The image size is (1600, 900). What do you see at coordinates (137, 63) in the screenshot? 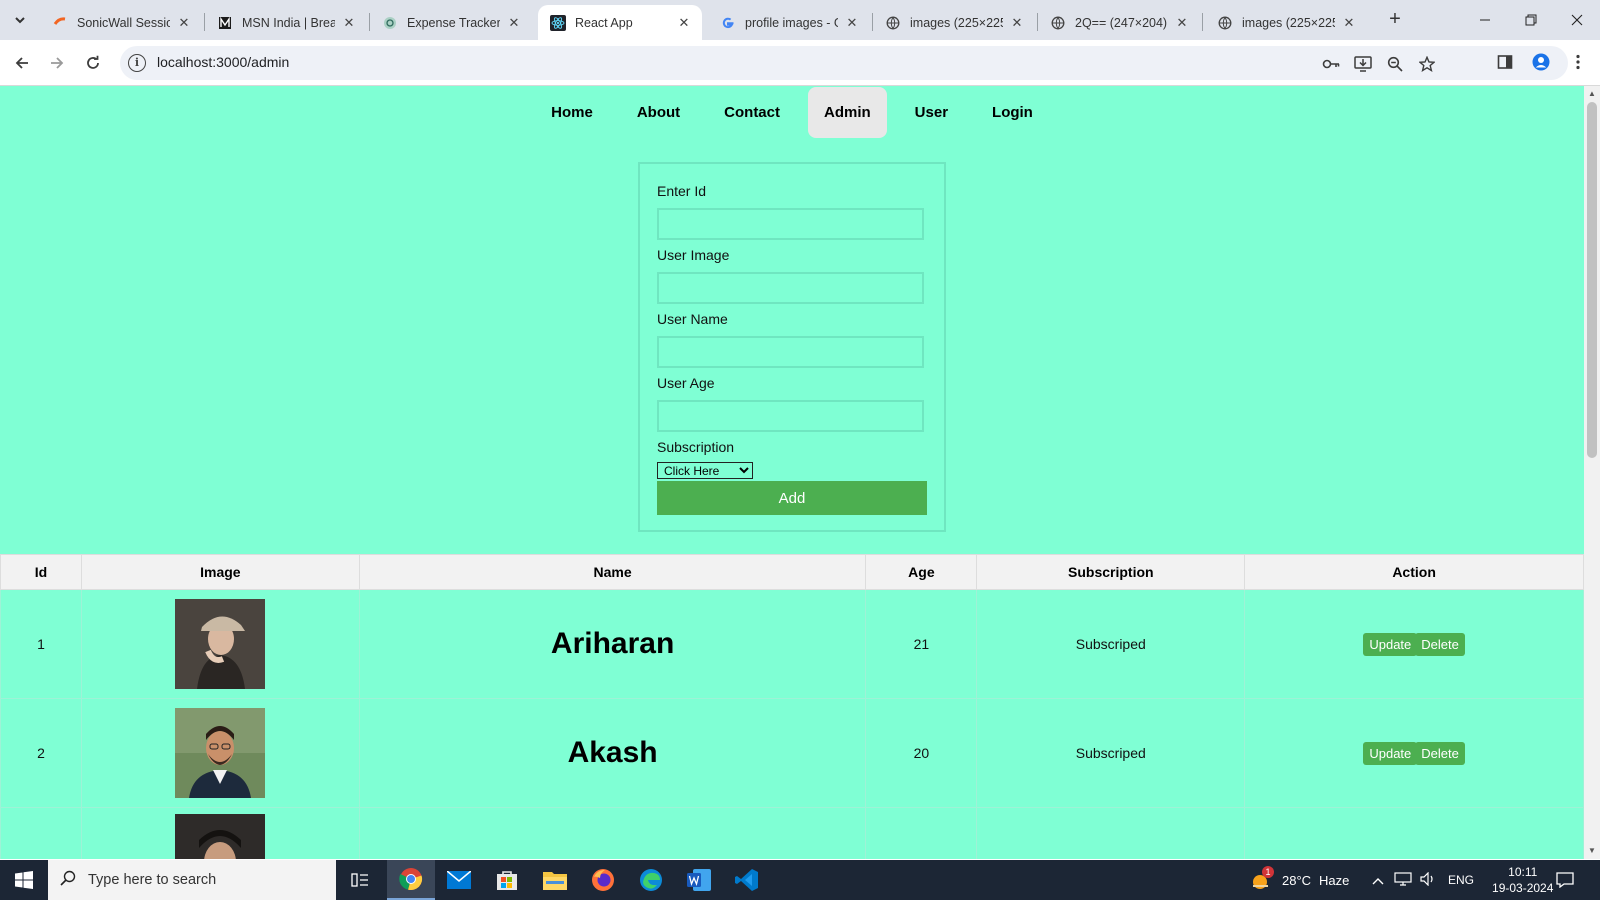
I see `site-info-icon: i` at bounding box center [137, 63].